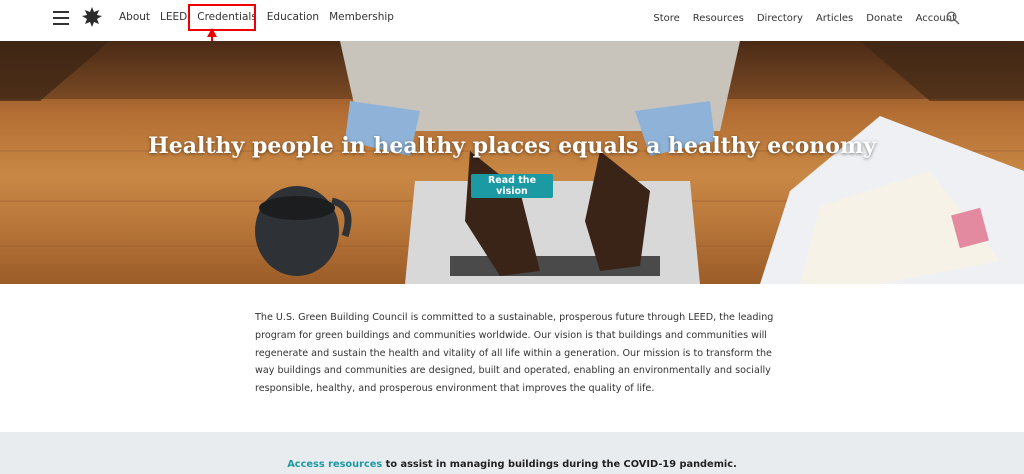  Describe the element at coordinates (884, 18) in the screenshot. I see `nav-donate: Donate` at that location.